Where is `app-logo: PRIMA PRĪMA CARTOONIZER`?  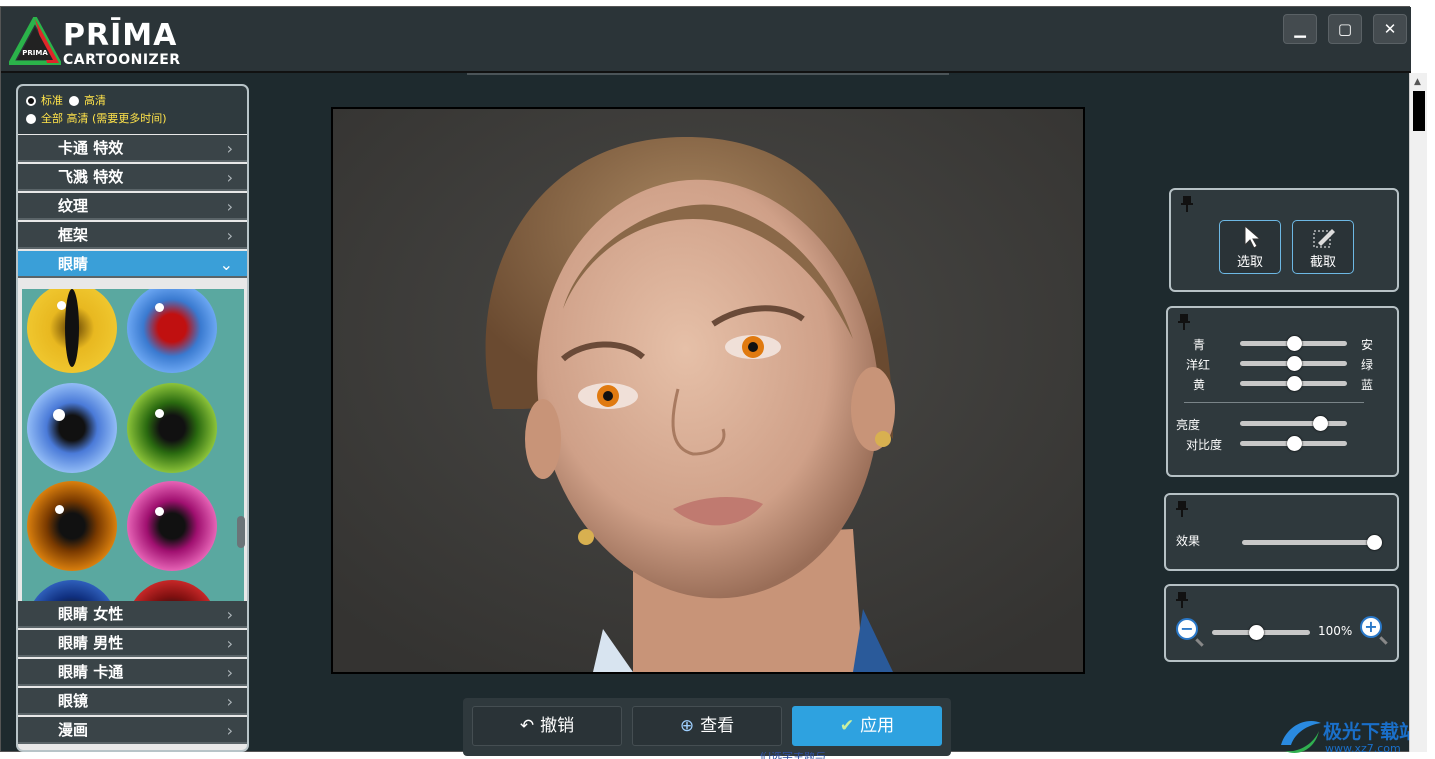 app-logo: PRIMA PRĪMA CARTOONIZER is located at coordinates (99, 42).